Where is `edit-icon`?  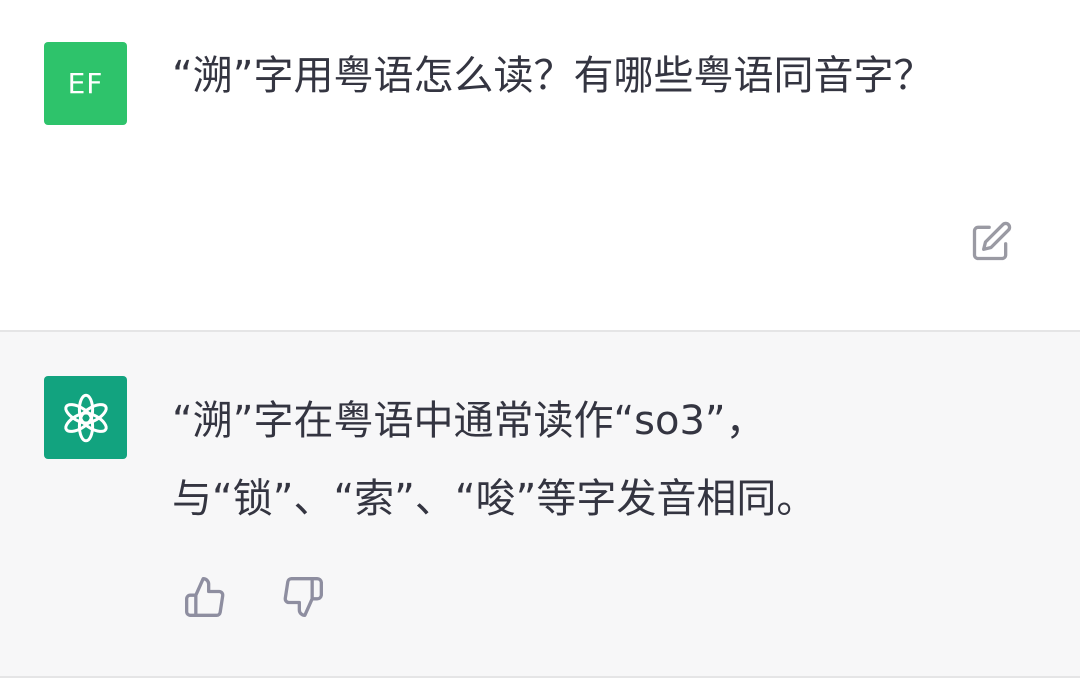
edit-icon is located at coordinates (992, 241).